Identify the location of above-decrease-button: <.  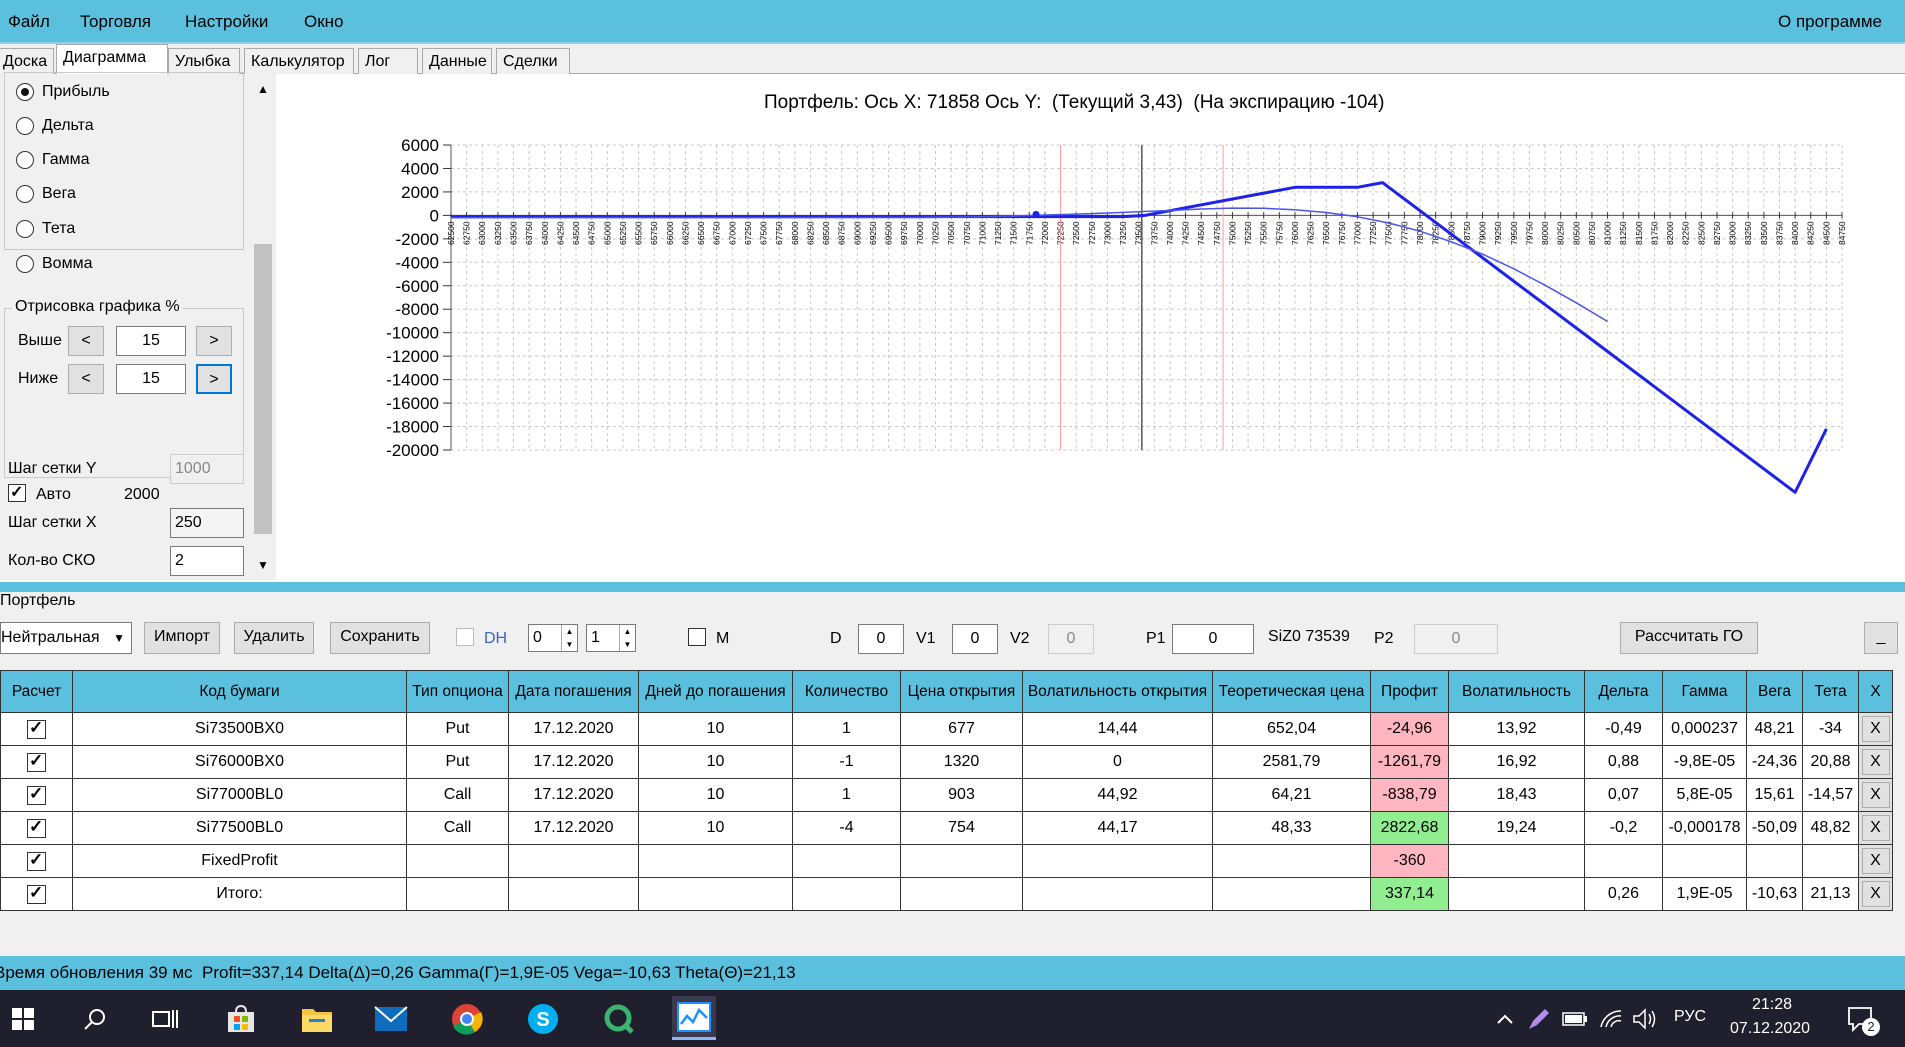
(86, 341).